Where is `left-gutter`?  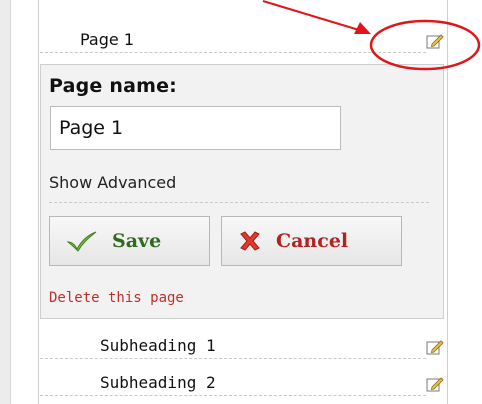
left-gutter is located at coordinates (5, 202).